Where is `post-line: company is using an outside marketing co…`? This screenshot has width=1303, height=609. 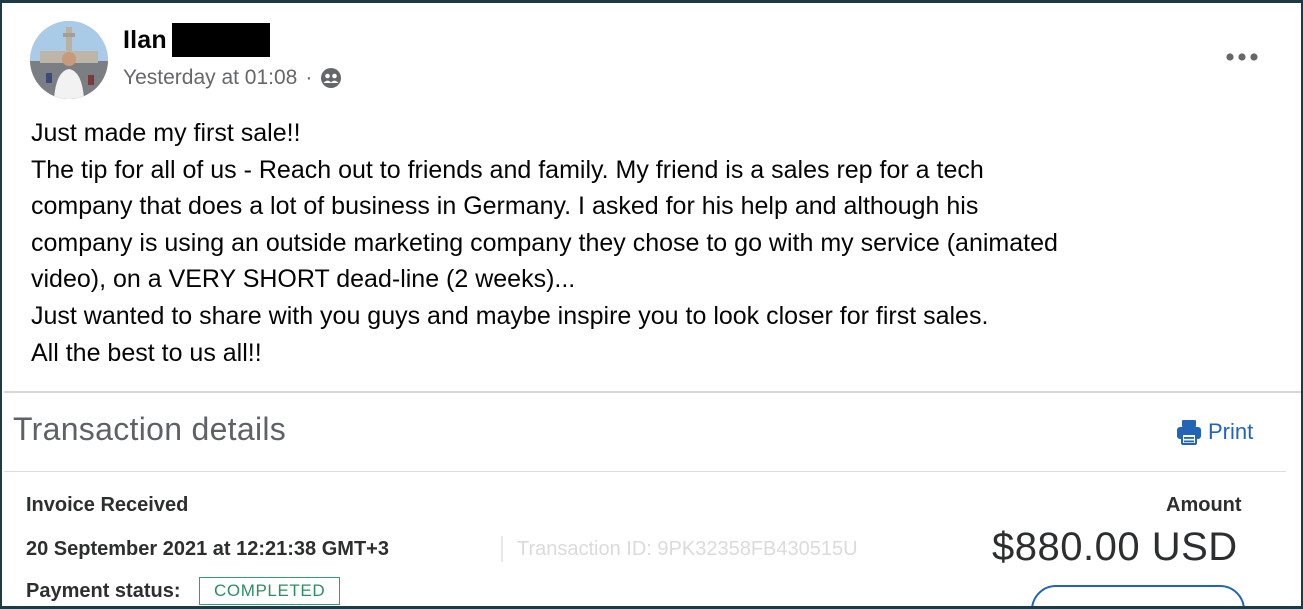
post-line: company is using an outside marketing co… is located at coordinates (544, 242).